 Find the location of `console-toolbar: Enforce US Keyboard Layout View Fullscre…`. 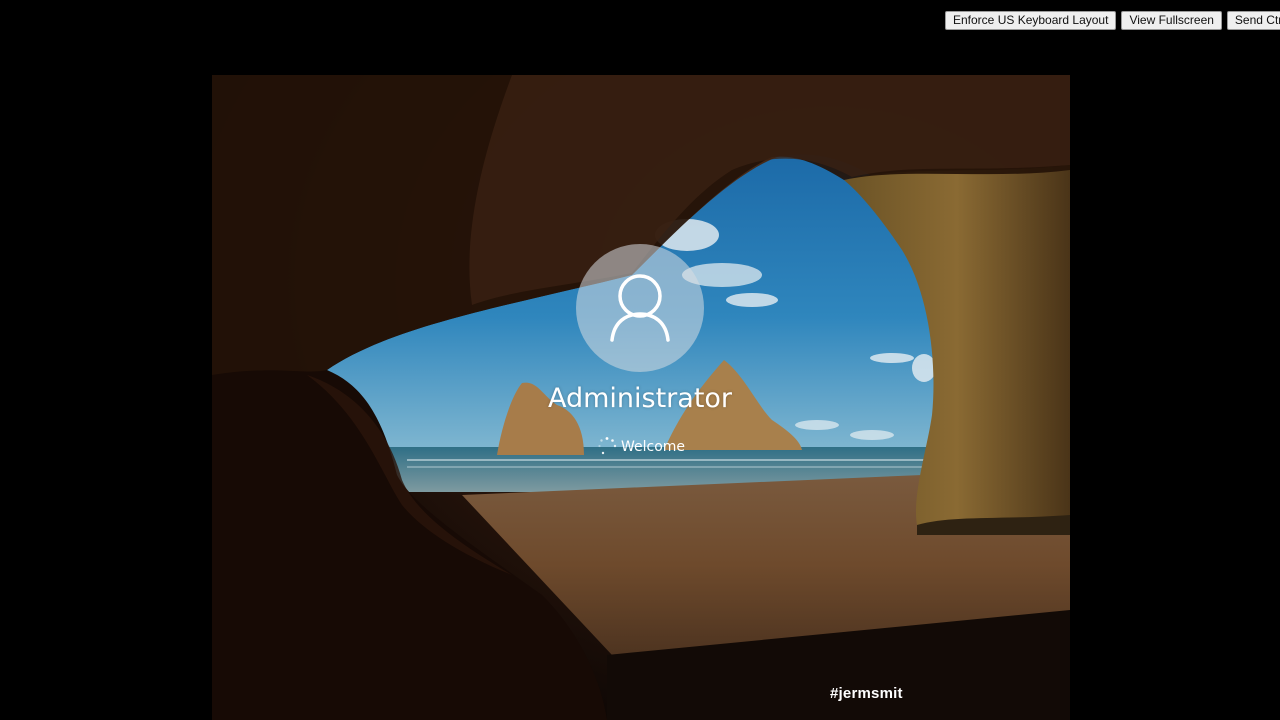

console-toolbar: Enforce US Keyboard Layout View Fullscre… is located at coordinates (1112, 20).